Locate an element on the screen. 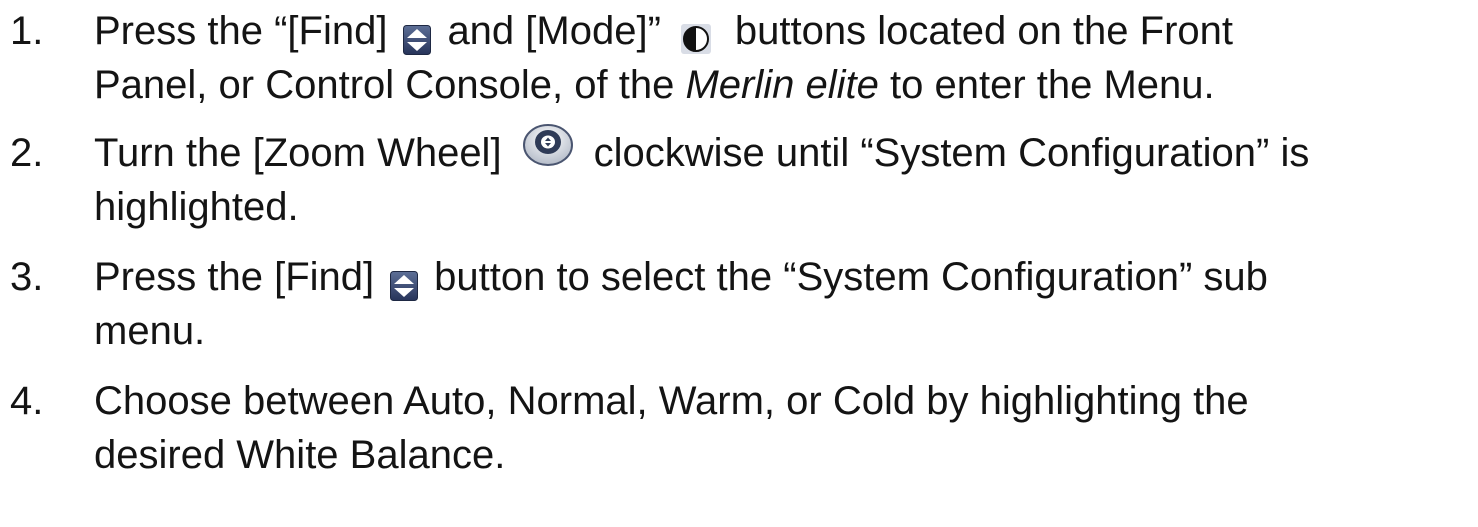  step-line: highlighted. is located at coordinates (784, 207).